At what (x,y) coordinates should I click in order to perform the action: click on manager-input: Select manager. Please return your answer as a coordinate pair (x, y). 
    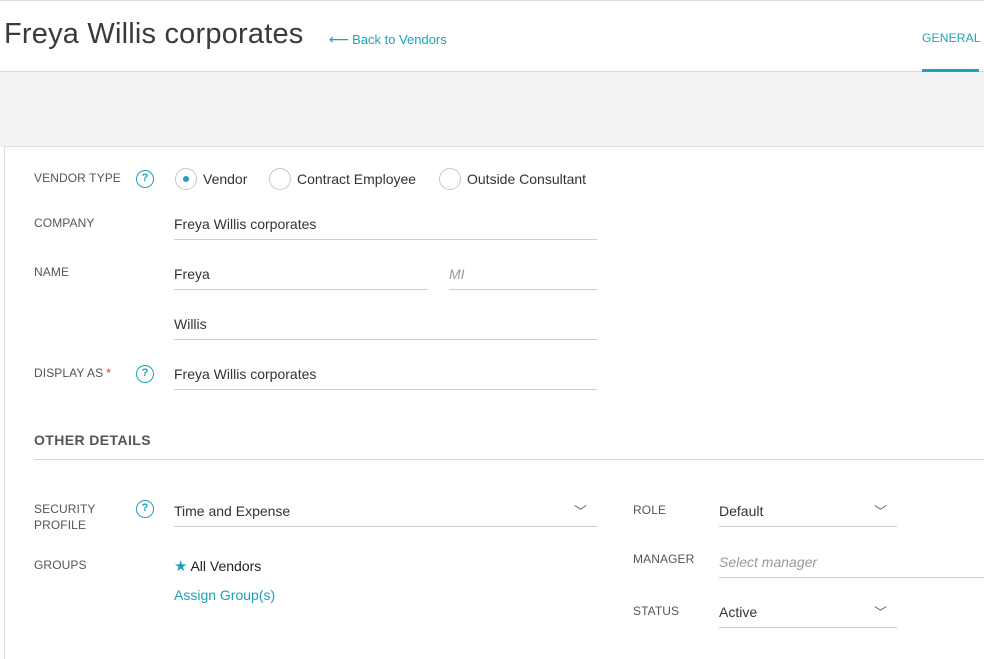
    Looking at the image, I should click on (851, 563).